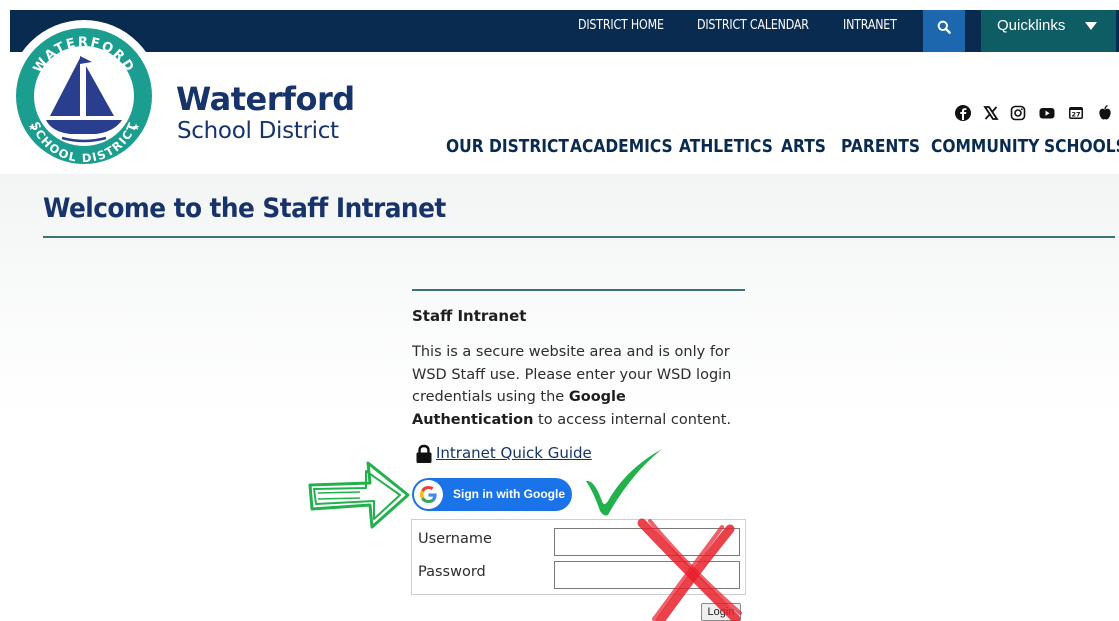 Image resolution: width=1119 pixels, height=621 pixels. What do you see at coordinates (455, 539) in the screenshot?
I see `username-label: Username` at bounding box center [455, 539].